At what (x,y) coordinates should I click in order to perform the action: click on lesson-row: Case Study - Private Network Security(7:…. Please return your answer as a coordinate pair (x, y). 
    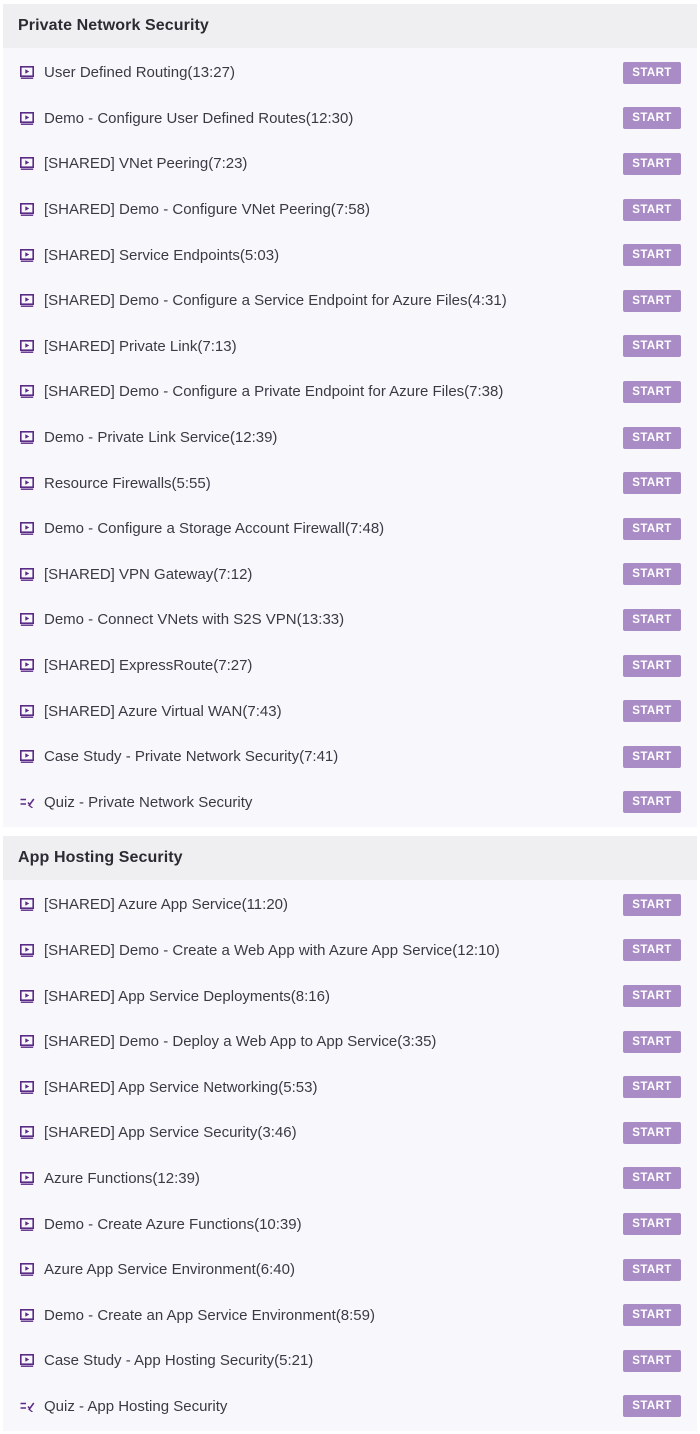
    Looking at the image, I should click on (350, 757).